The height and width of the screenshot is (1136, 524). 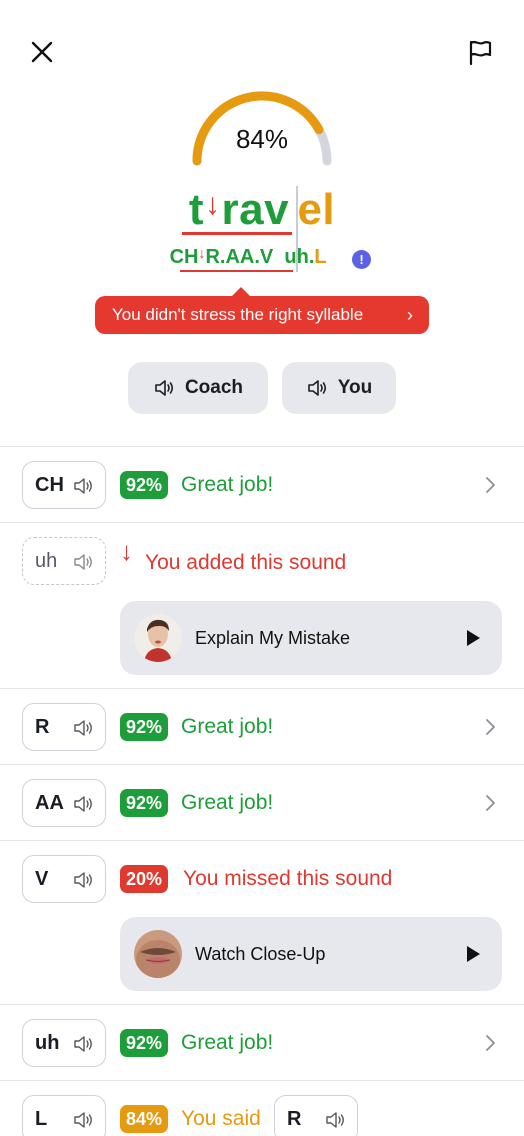 I want to click on said-phoneme-label: R, so click(x=294, y=1118).